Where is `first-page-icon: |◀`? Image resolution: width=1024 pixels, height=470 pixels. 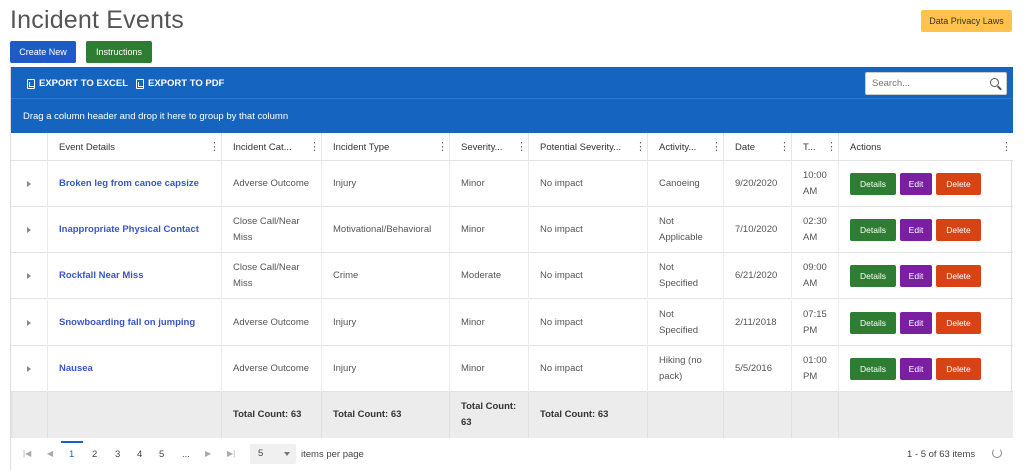
first-page-icon: |◀ is located at coordinates (27, 453).